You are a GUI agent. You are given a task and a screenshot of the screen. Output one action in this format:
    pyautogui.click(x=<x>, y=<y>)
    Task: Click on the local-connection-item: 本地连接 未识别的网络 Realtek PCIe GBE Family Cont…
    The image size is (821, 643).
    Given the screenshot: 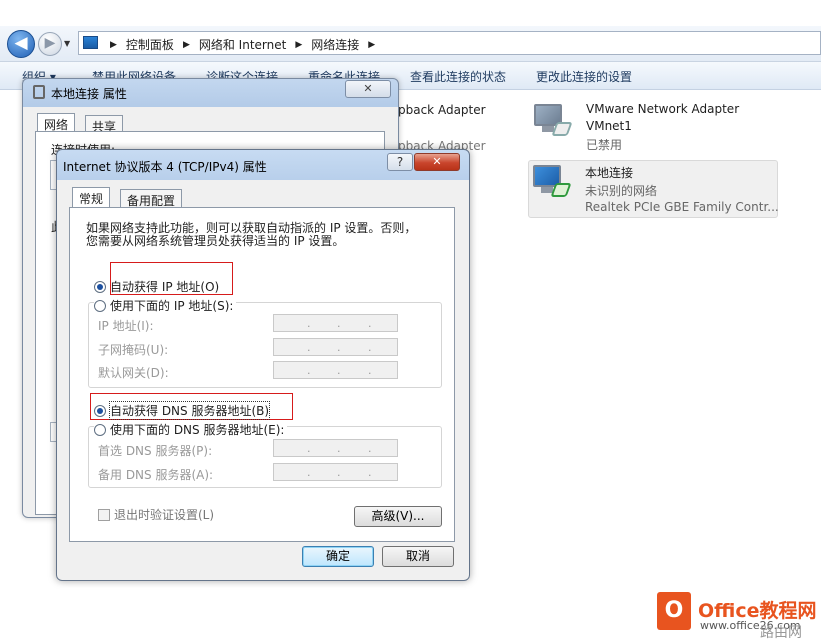 What is the action you would take?
    pyautogui.click(x=653, y=189)
    